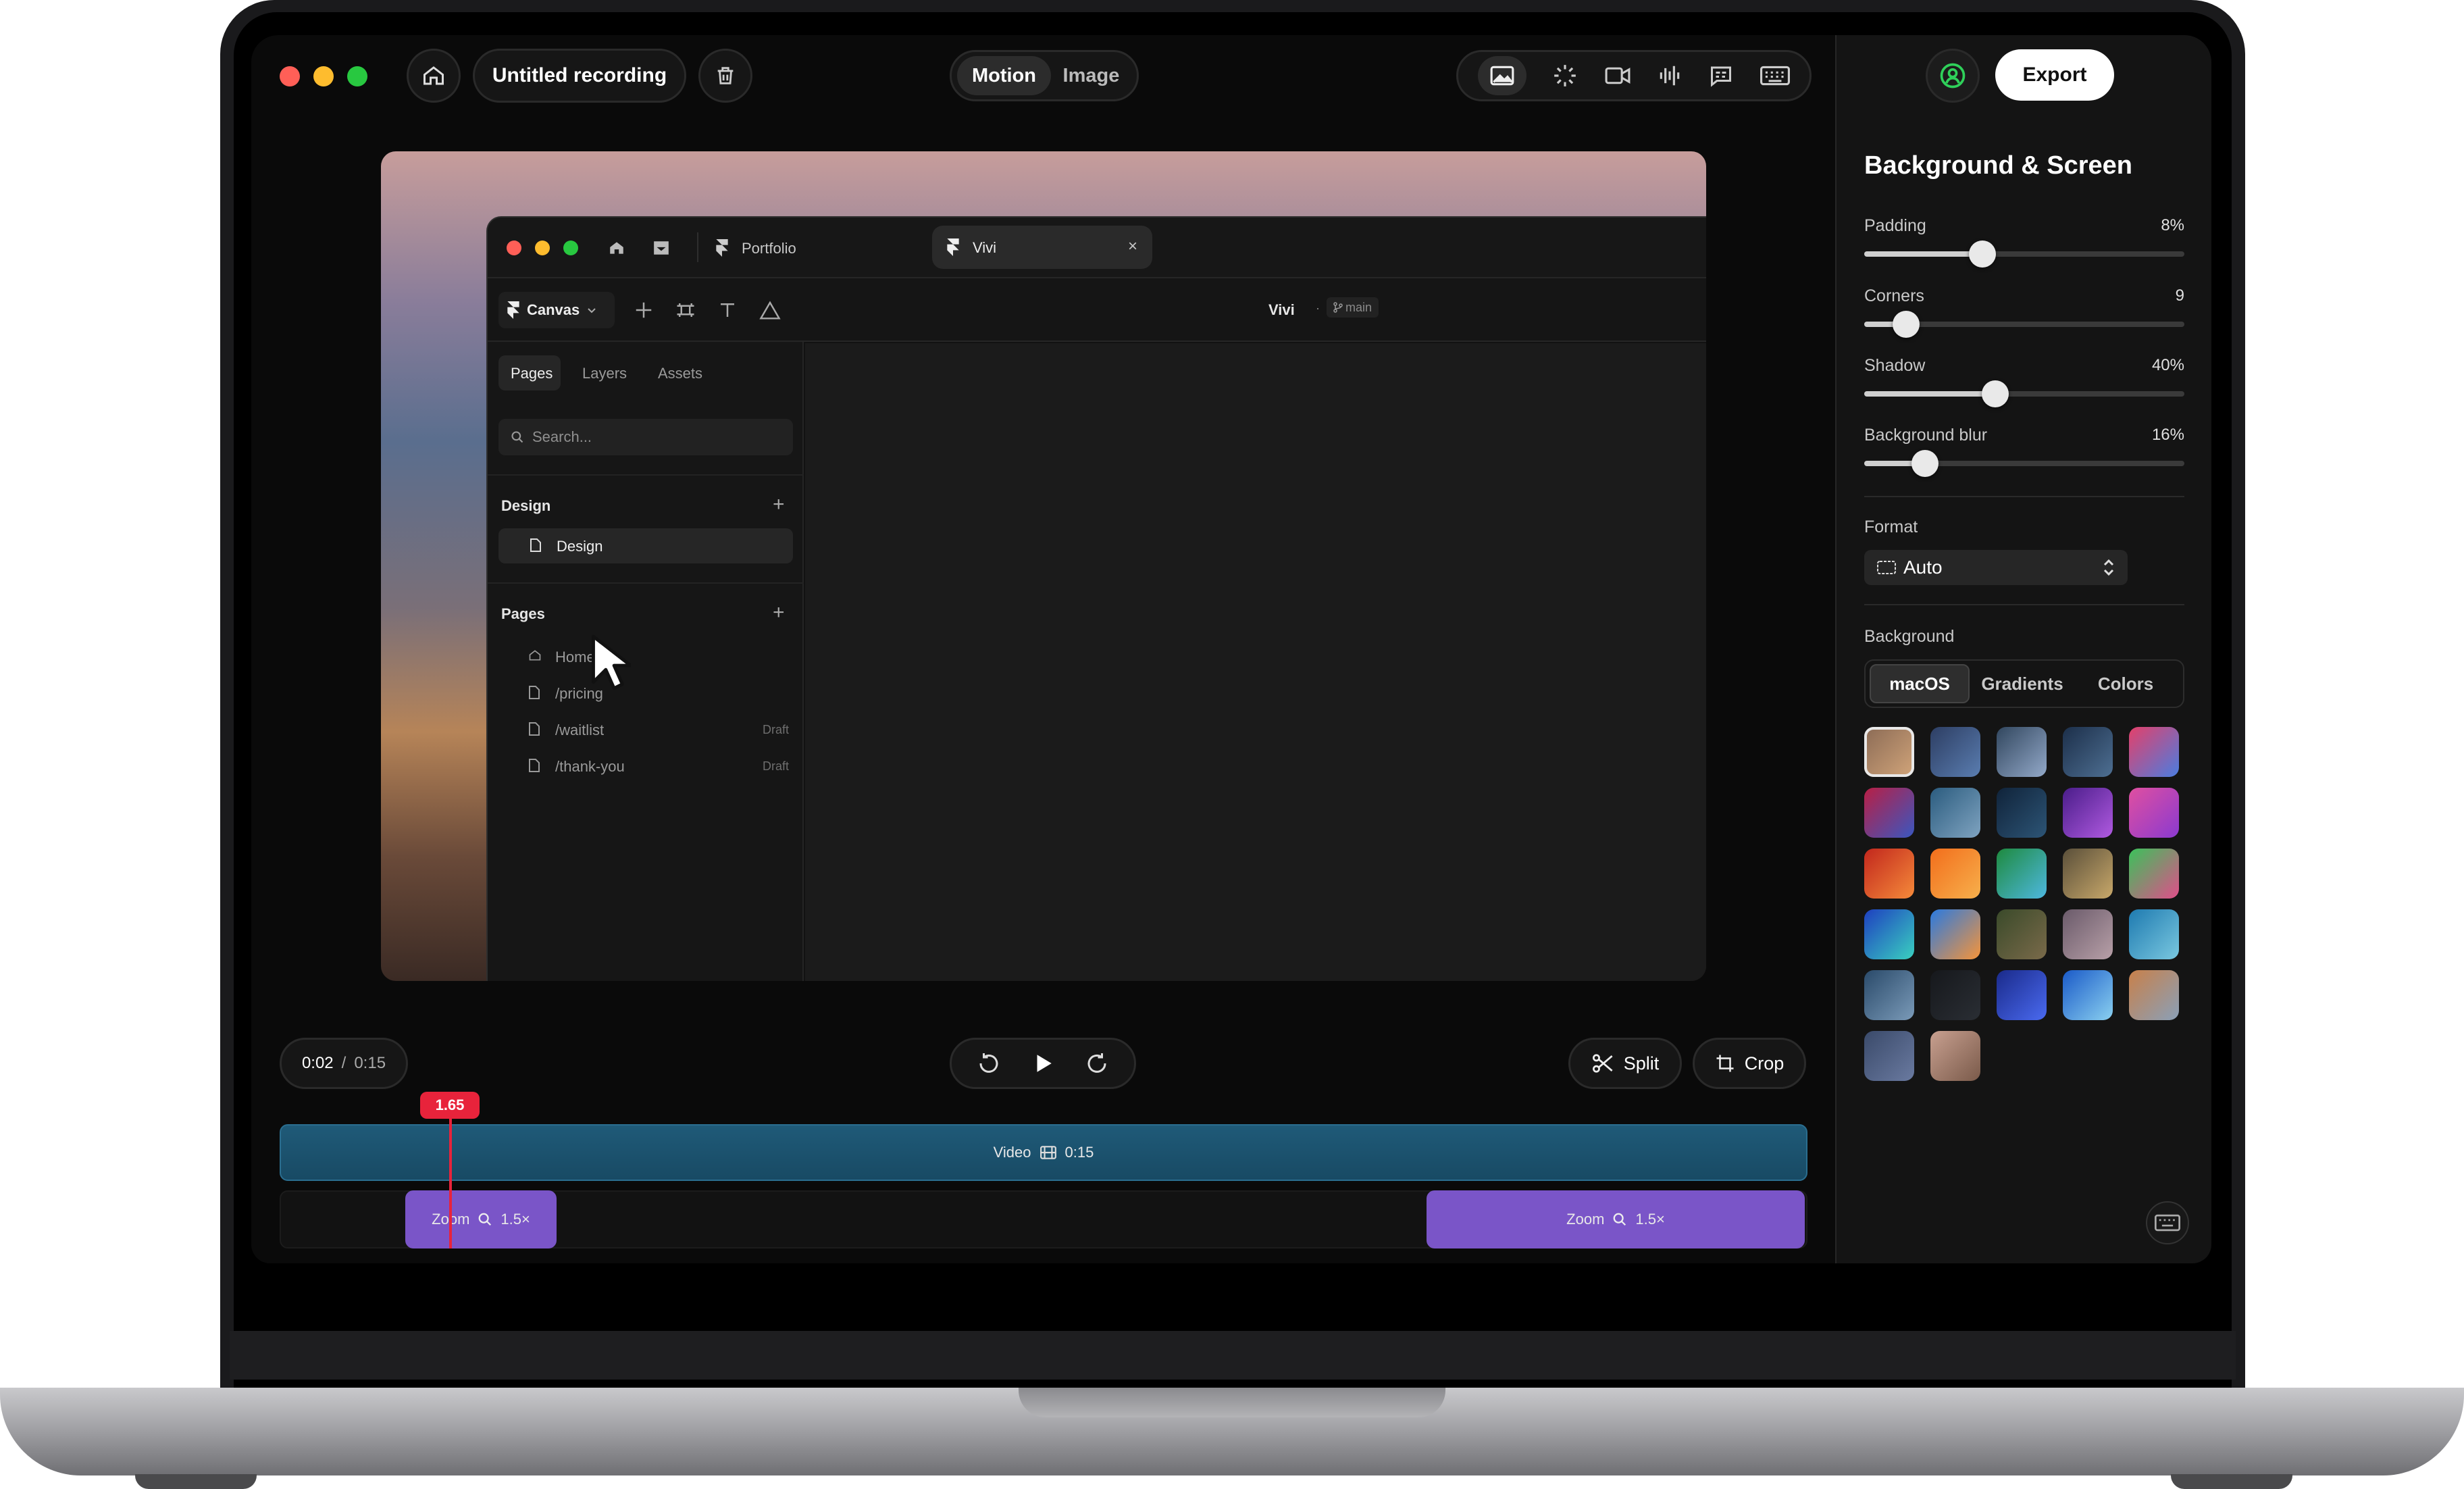 The height and width of the screenshot is (1489, 2464). Describe the element at coordinates (1953, 76) in the screenshot. I see `account-button` at that location.